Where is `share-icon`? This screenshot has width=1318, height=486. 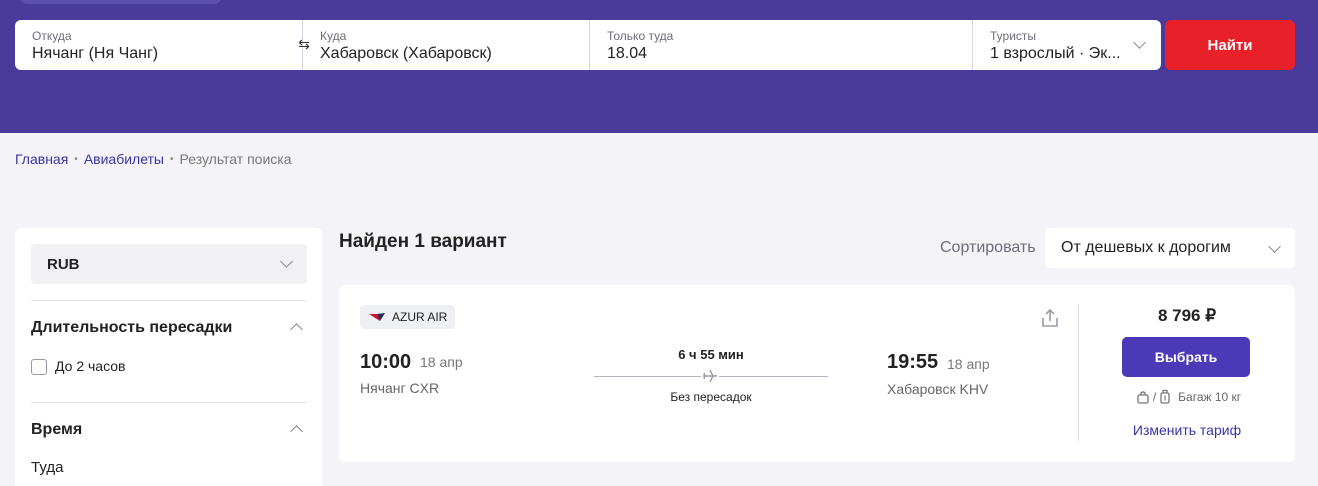 share-icon is located at coordinates (1050, 318).